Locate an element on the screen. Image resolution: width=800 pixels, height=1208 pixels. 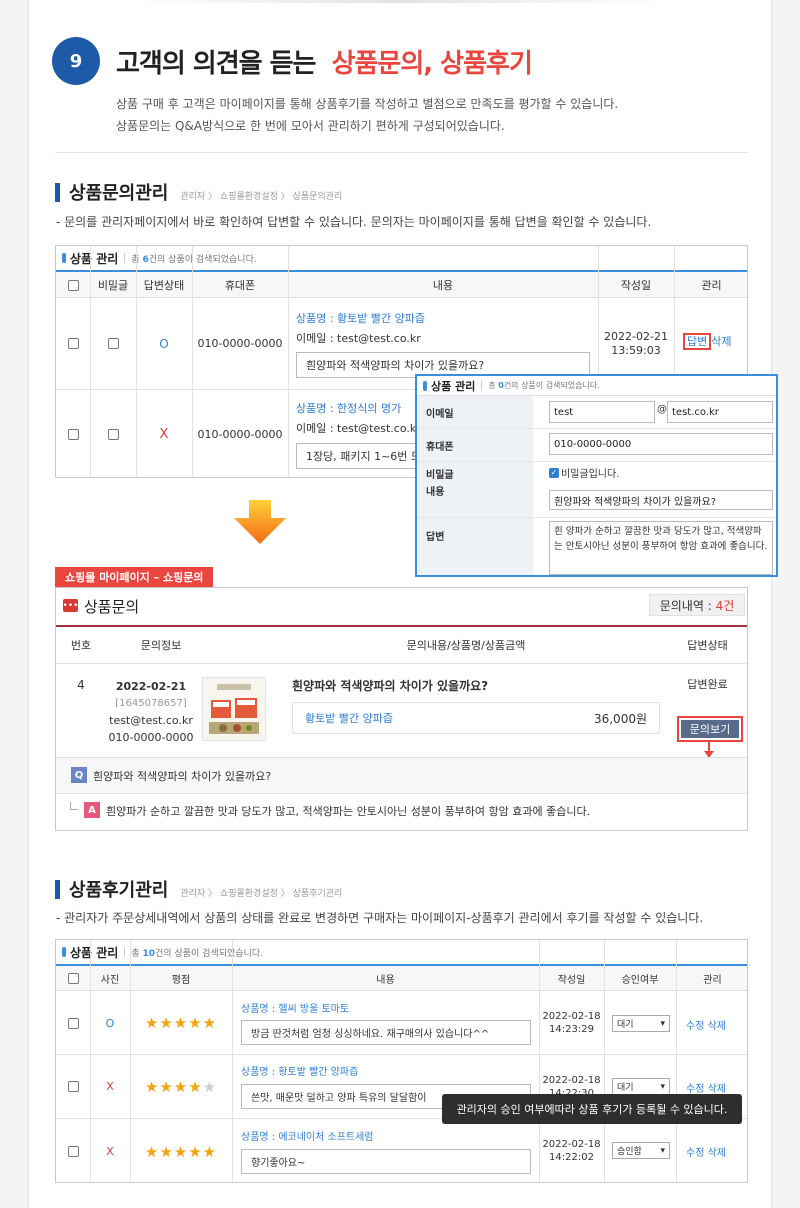
email-user-input: test is located at coordinates (602, 412).